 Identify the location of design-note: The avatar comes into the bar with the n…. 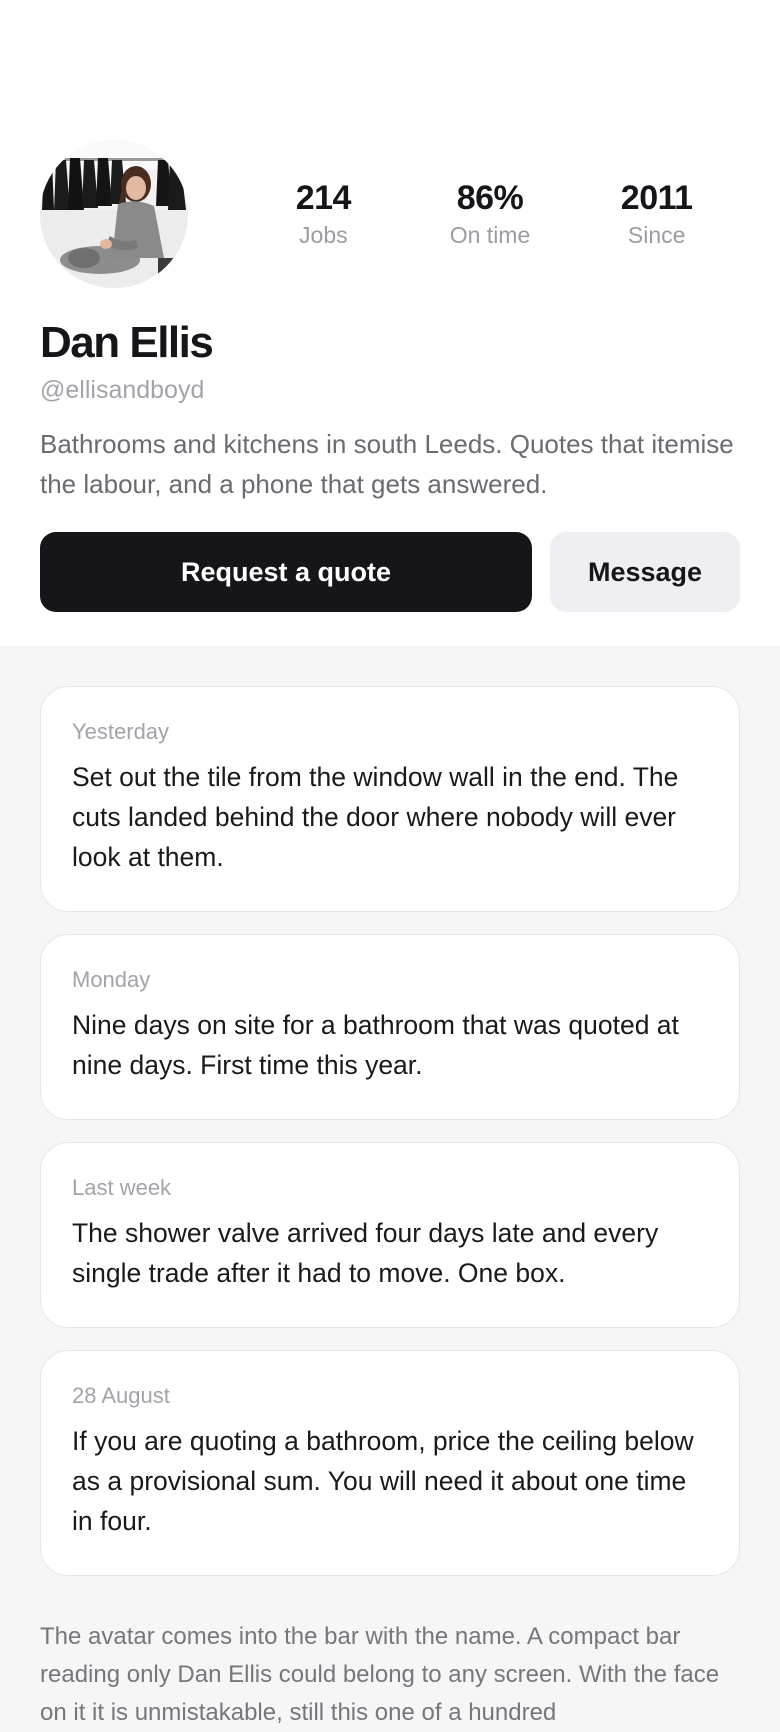
(380, 1674).